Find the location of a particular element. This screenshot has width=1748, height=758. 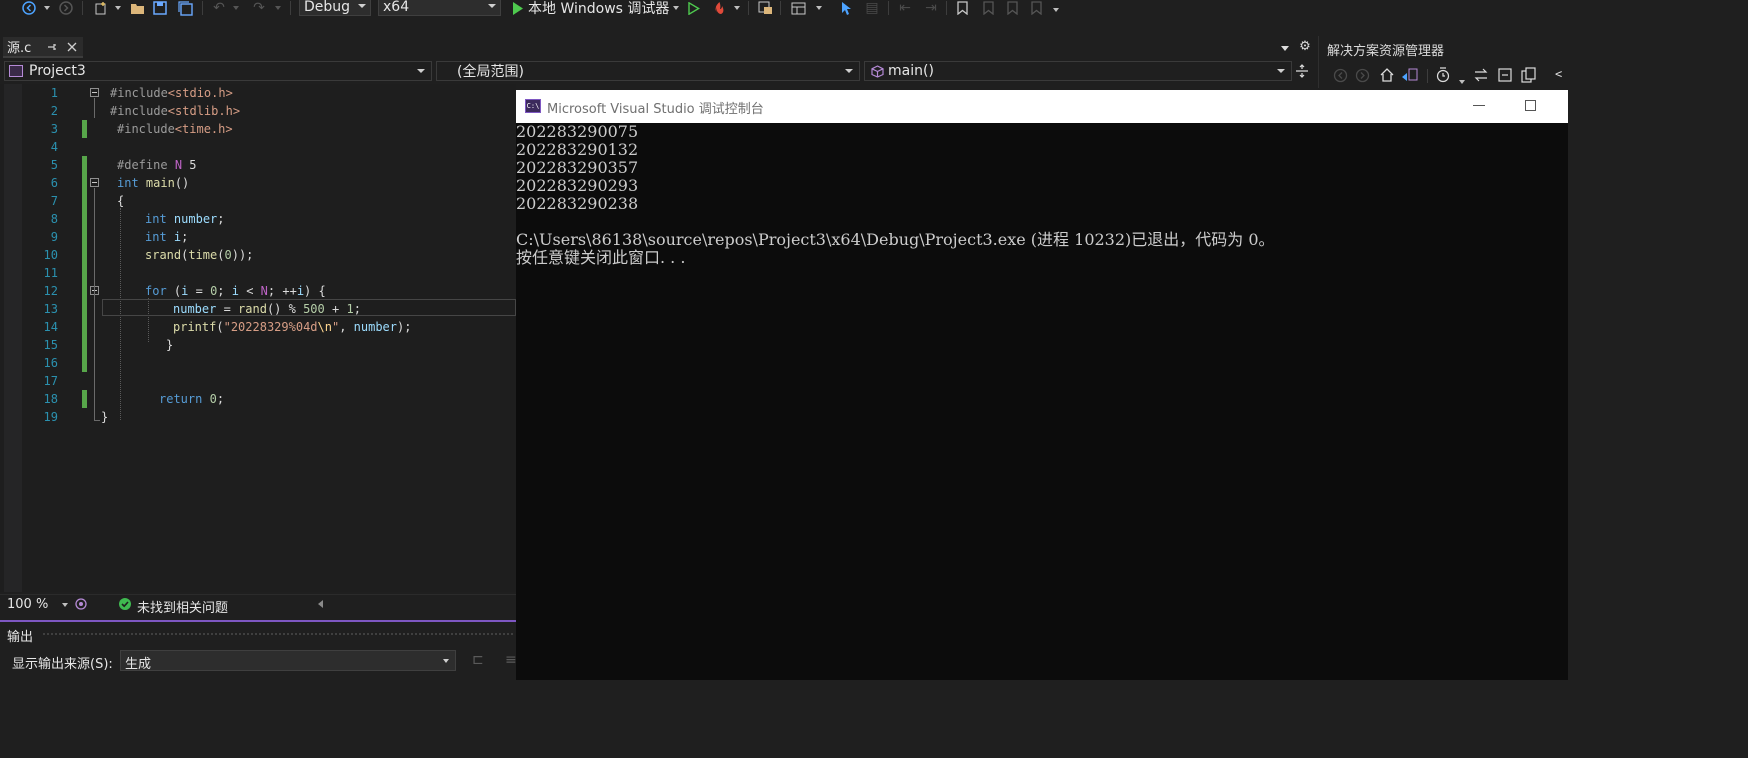

platform-select: x64 is located at coordinates (439, 8).